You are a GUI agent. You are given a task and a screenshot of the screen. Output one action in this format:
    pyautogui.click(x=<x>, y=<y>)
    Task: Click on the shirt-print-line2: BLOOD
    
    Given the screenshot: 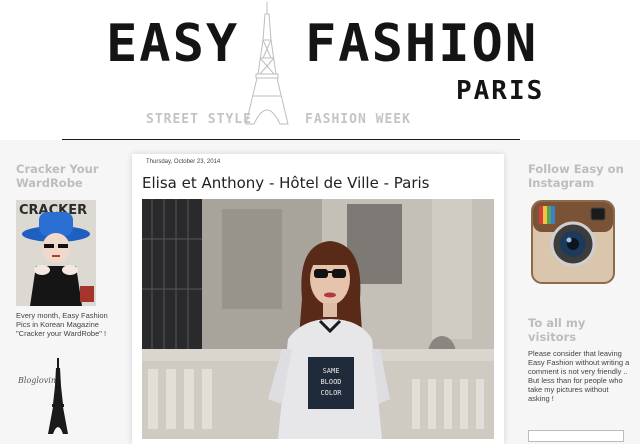 What is the action you would take?
    pyautogui.click(x=330, y=382)
    